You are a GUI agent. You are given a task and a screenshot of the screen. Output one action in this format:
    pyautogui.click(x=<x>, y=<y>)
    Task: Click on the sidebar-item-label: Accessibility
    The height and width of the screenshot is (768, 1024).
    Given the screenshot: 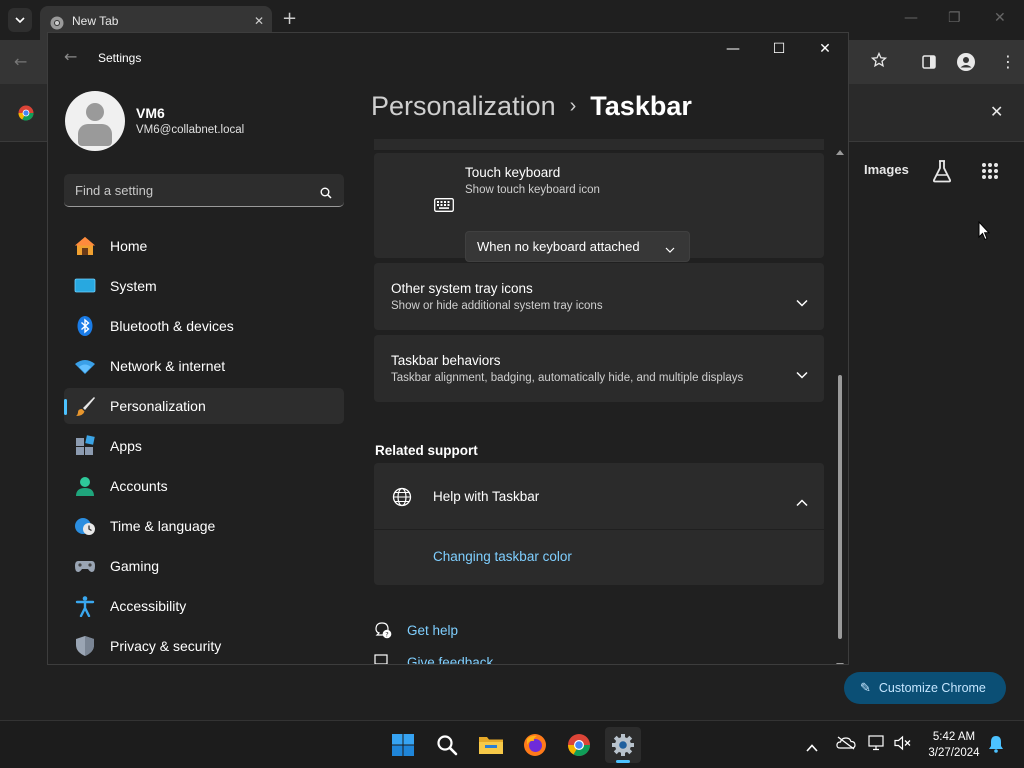 What is the action you would take?
    pyautogui.click(x=148, y=606)
    